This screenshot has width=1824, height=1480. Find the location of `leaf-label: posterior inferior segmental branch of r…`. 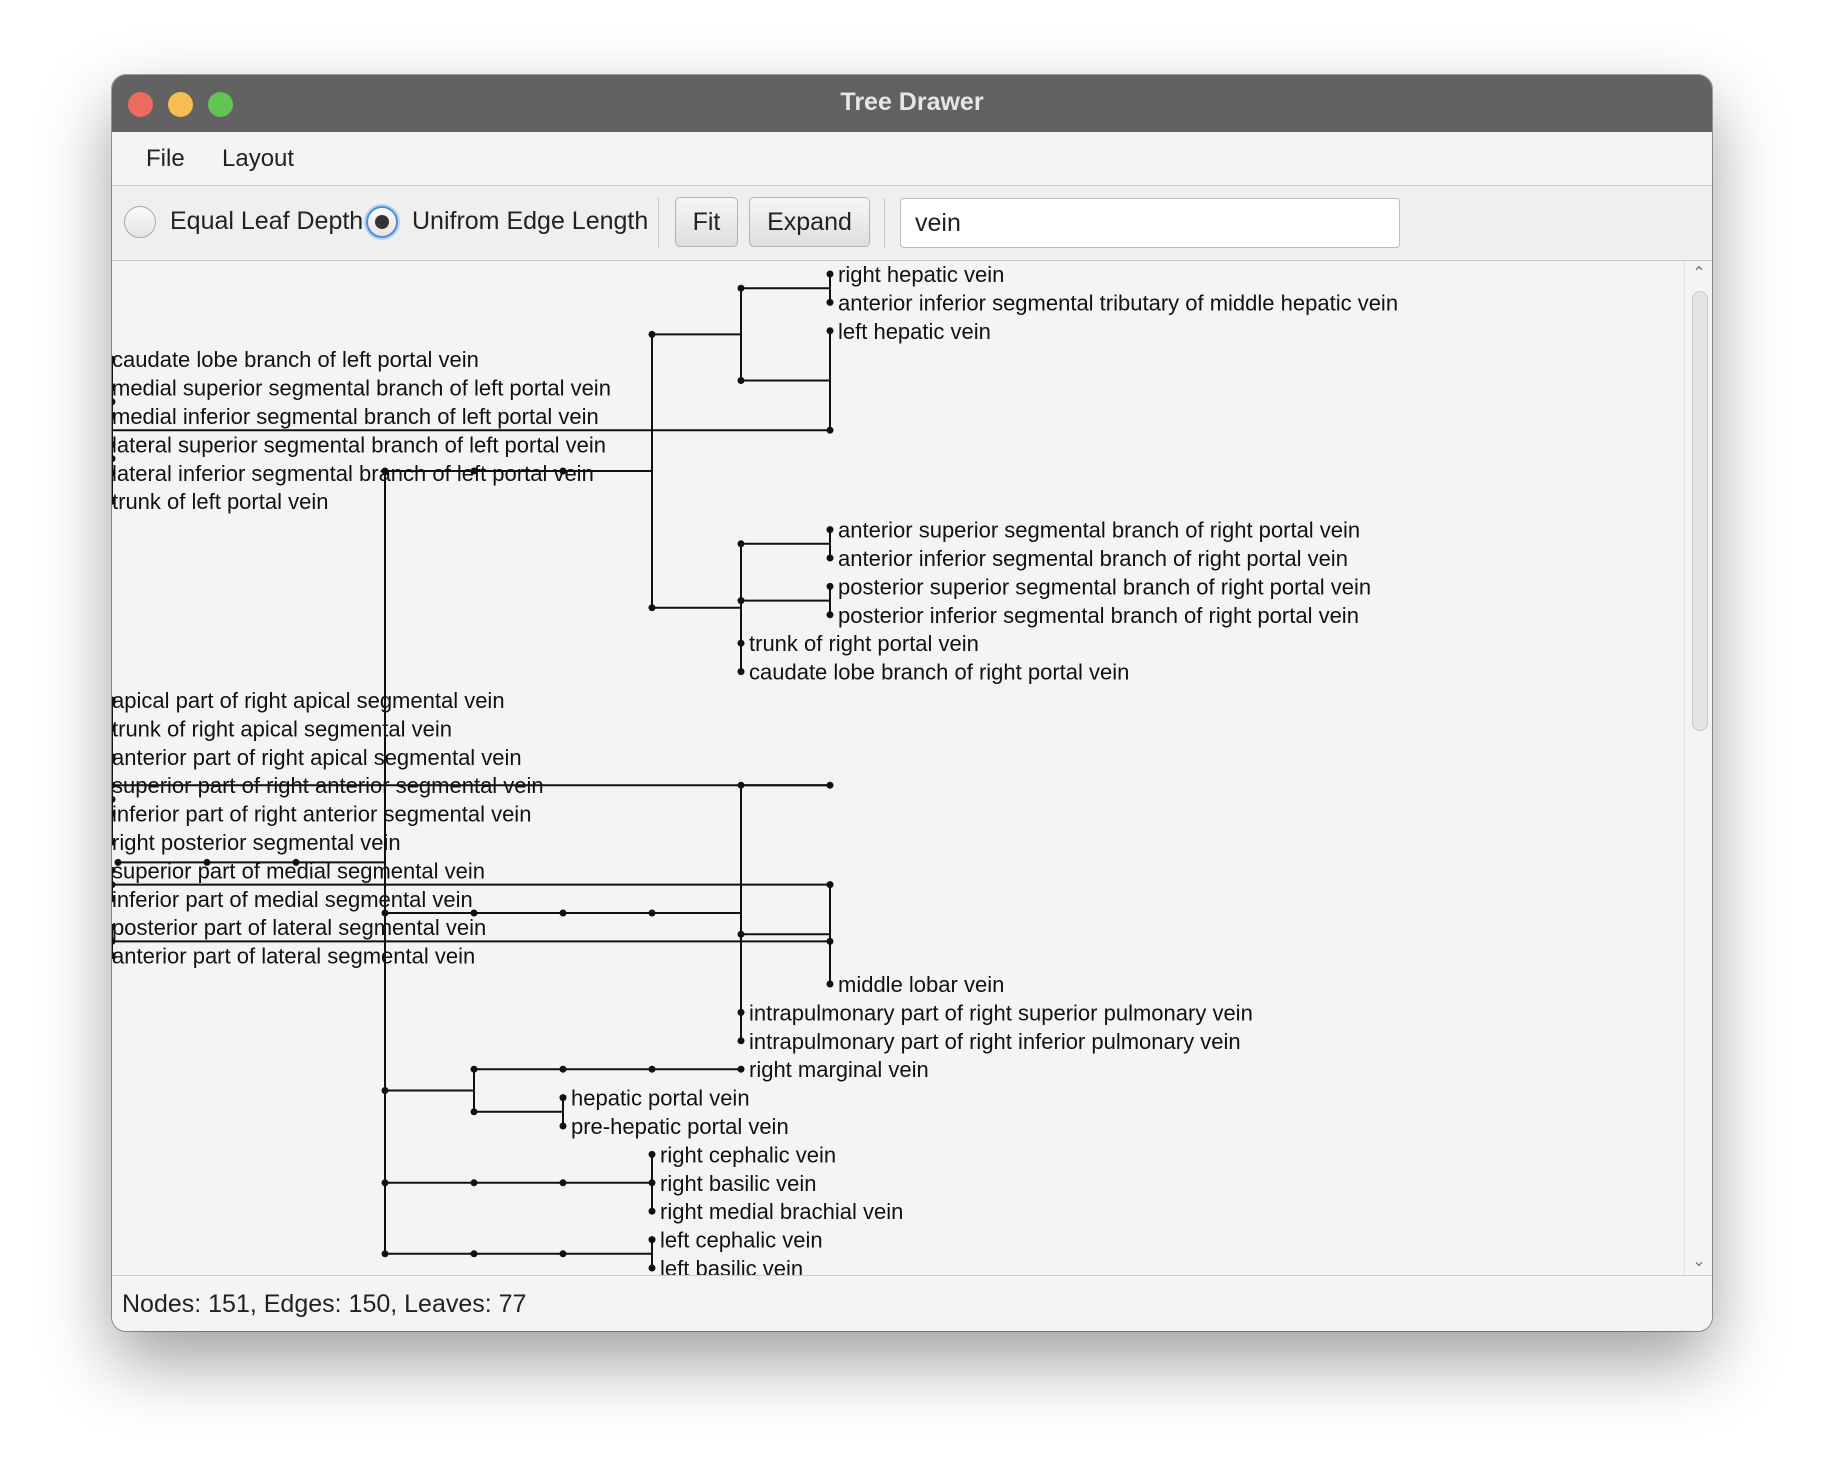

leaf-label: posterior inferior segmental branch of r… is located at coordinates (1098, 615).